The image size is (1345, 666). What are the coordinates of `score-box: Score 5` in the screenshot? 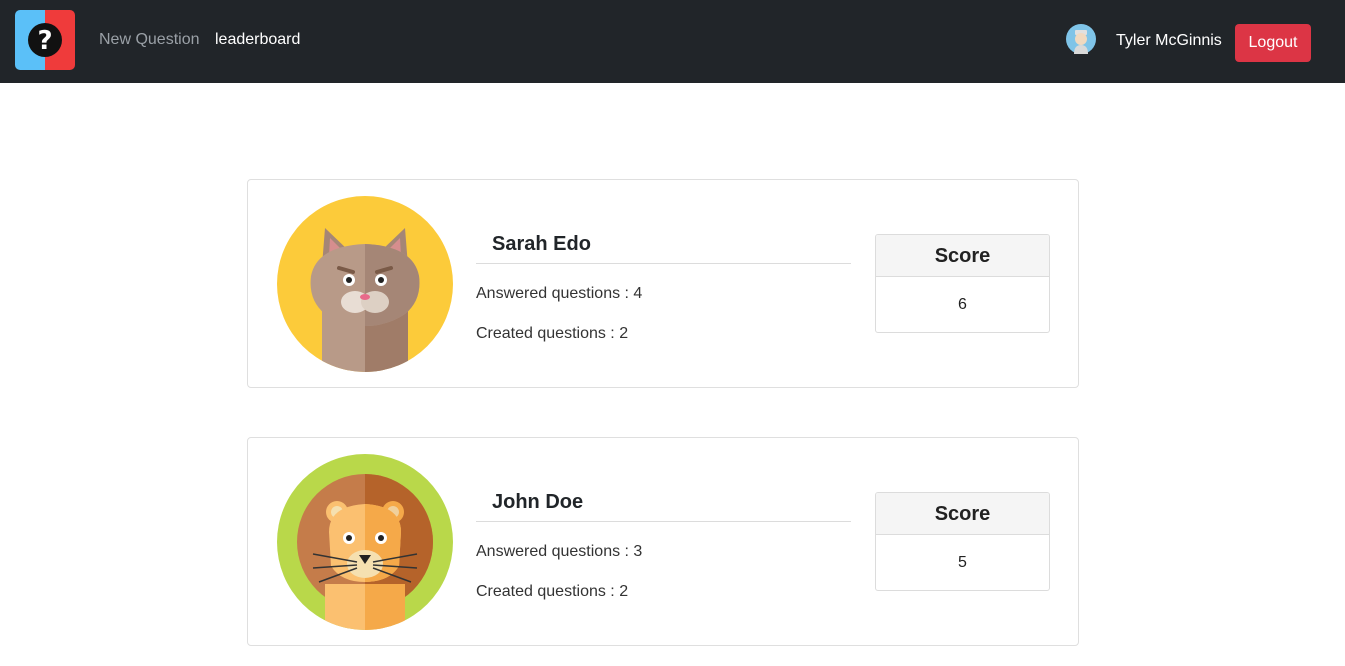 It's located at (962, 541).